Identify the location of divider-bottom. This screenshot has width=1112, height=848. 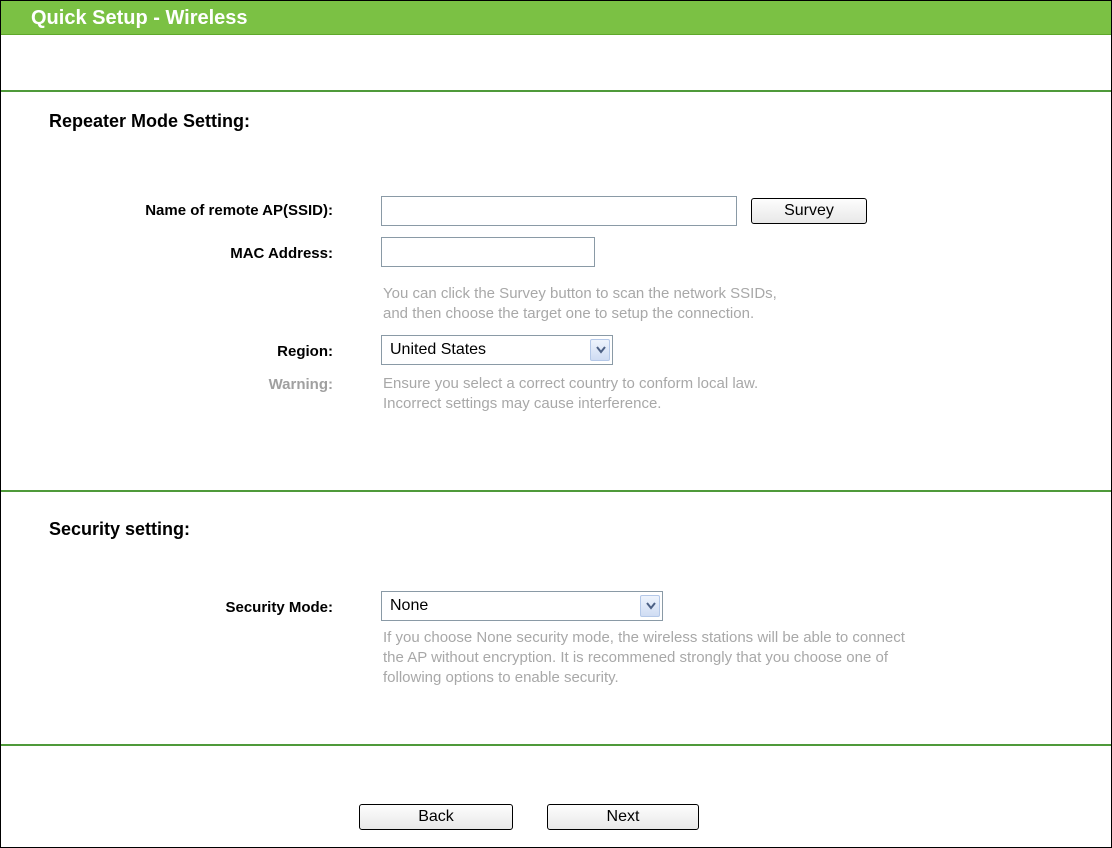
(556, 745).